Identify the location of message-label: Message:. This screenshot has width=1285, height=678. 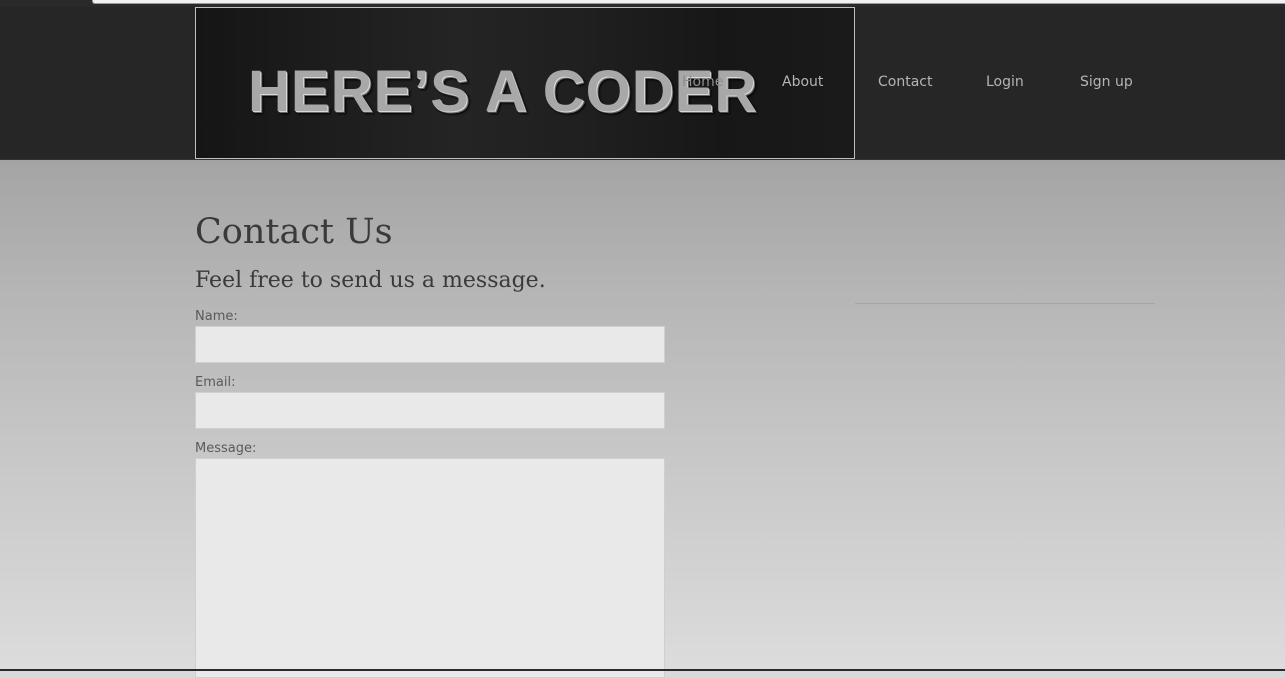
(226, 448).